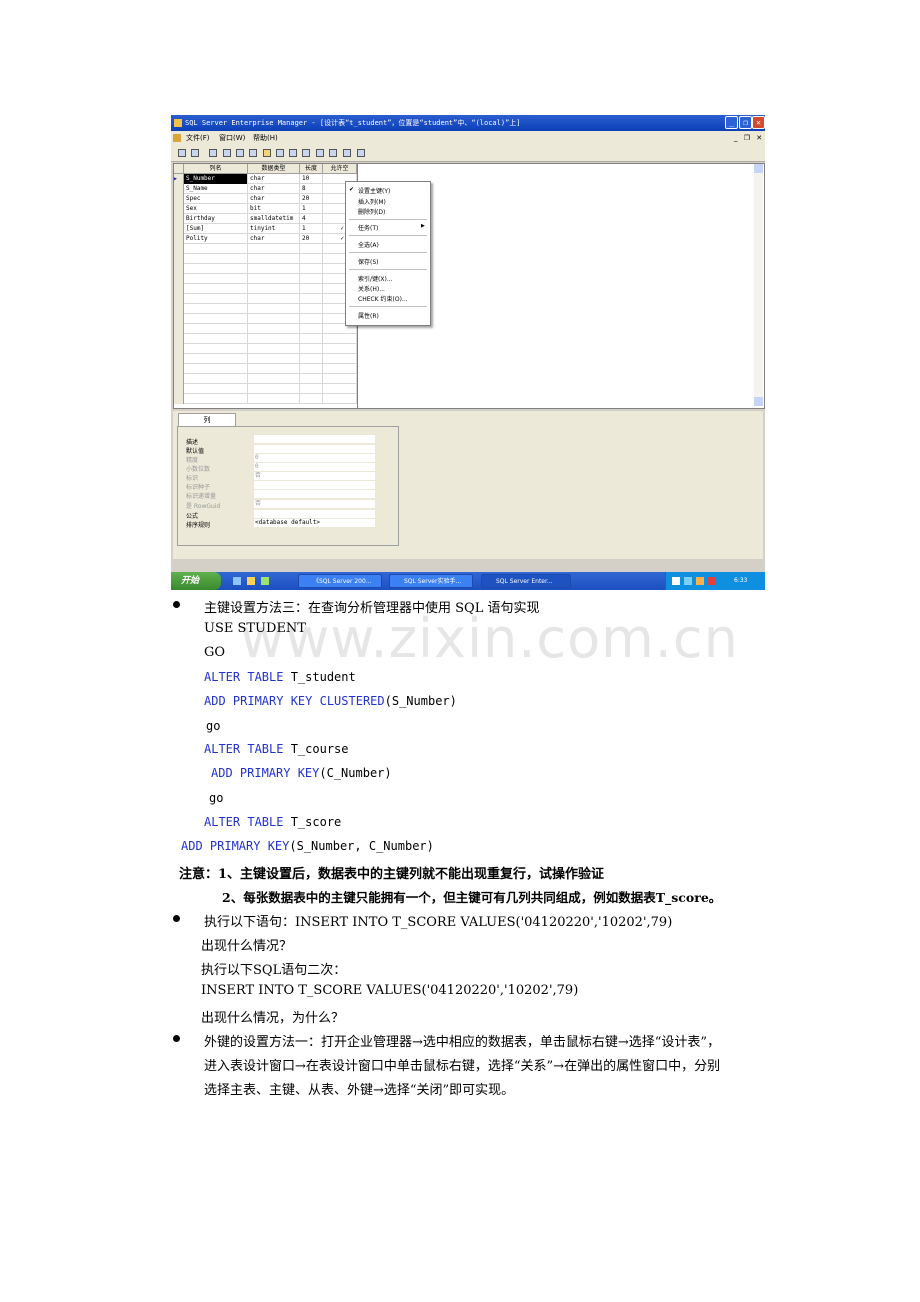 The height and width of the screenshot is (1302, 920). I want to click on constraints-icon, so click(306, 153).